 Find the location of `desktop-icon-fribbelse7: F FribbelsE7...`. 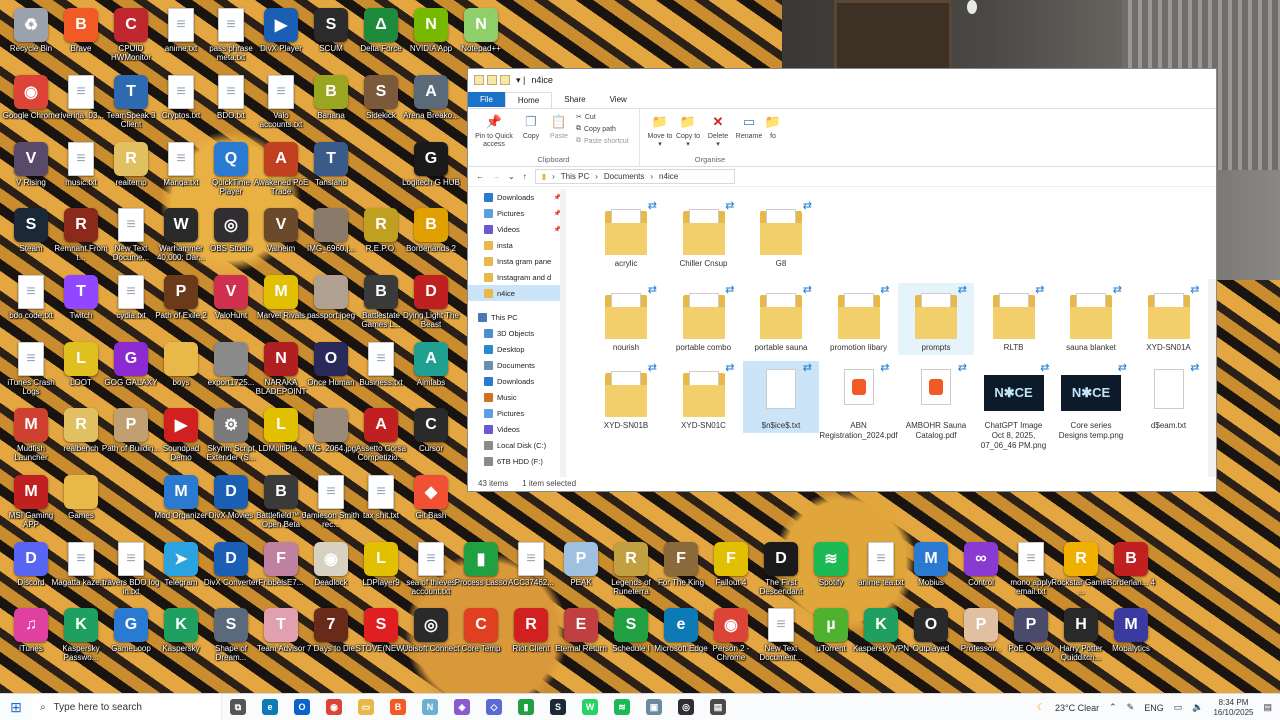

desktop-icon-fribbelse7: F FribbelsE7... is located at coordinates (281, 574).